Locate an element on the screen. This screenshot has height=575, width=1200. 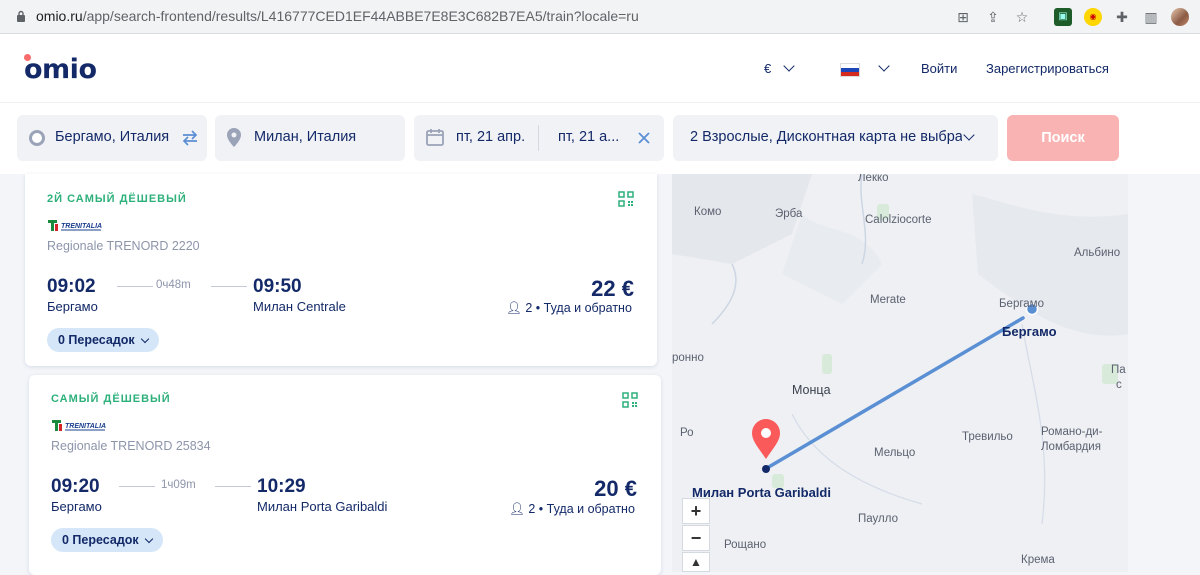
train-name: Regionale TRENORD 2220 is located at coordinates (123, 246).